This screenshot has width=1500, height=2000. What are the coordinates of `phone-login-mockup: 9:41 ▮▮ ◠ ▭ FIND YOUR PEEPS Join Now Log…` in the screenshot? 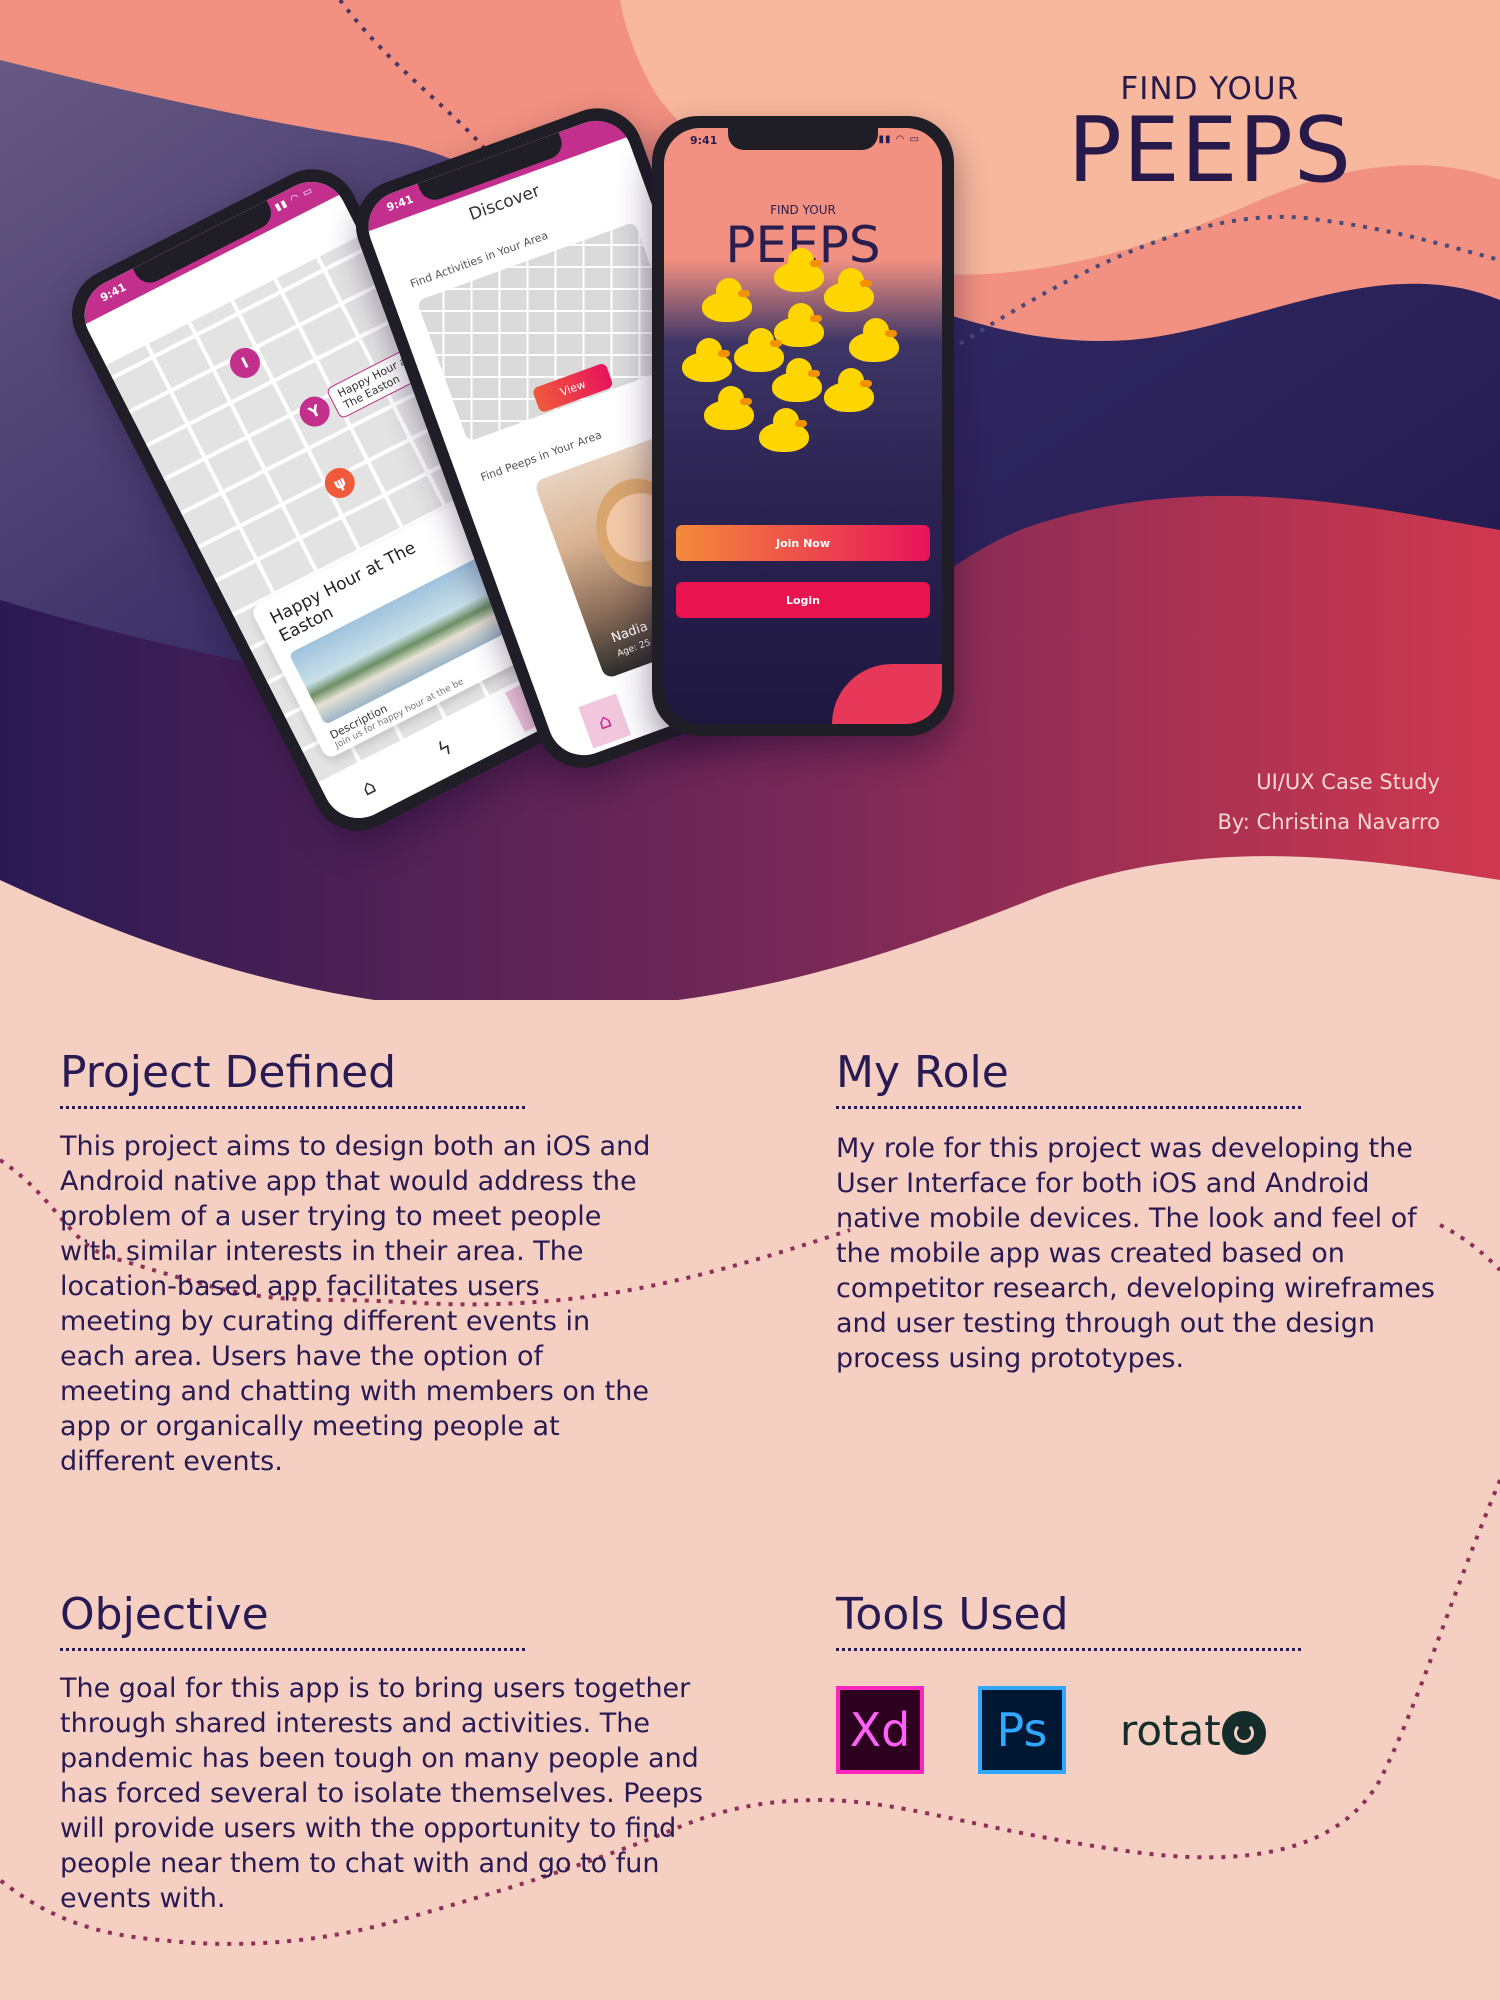 It's located at (803, 426).